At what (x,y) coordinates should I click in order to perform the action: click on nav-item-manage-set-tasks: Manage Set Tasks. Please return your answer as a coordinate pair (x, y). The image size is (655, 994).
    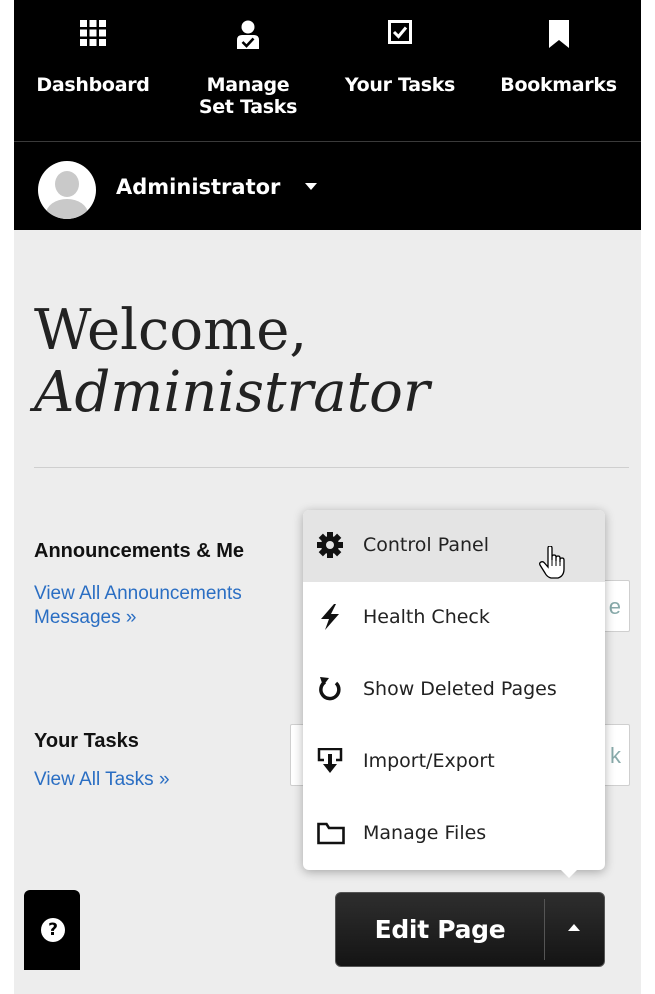
    Looking at the image, I should click on (248, 71).